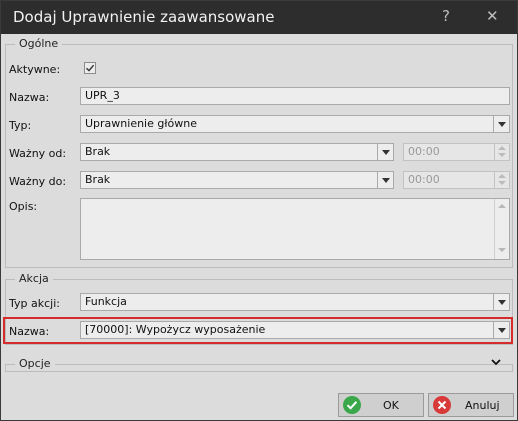 The height and width of the screenshot is (421, 518). What do you see at coordinates (175, 329) in the screenshot?
I see `action-name-value: [70000]: Wypożycz wyposażenie` at bounding box center [175, 329].